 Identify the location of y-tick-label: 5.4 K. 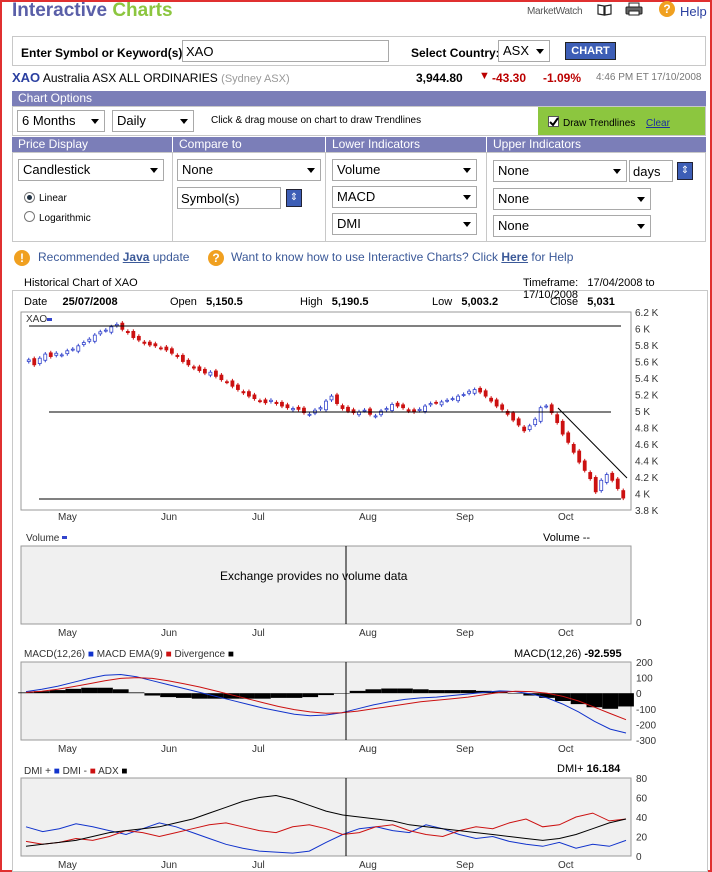
(647, 379).